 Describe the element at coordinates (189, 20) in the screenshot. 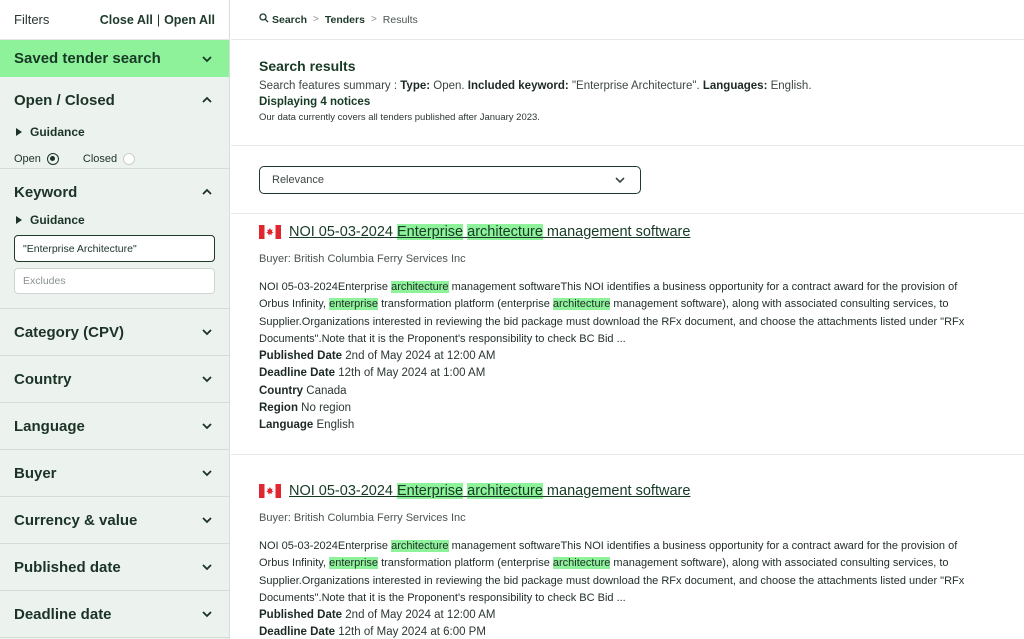

I see `open-all-link: Open All` at that location.